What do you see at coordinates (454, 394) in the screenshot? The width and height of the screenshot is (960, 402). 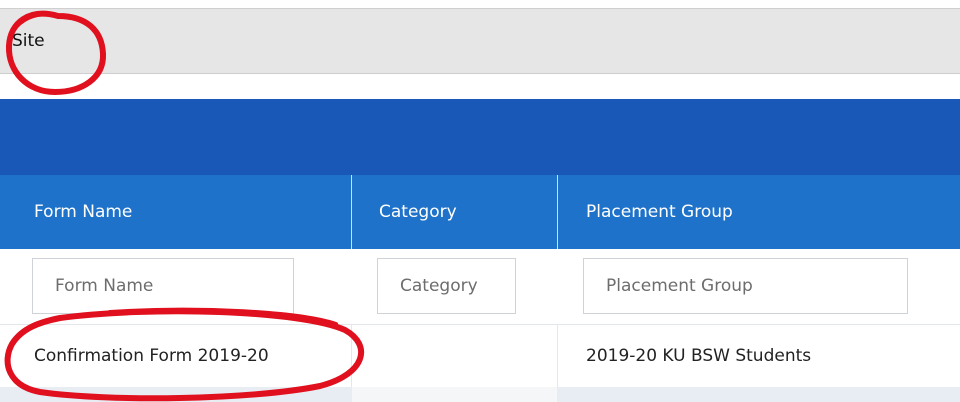 I see `next-row-cell` at bounding box center [454, 394].